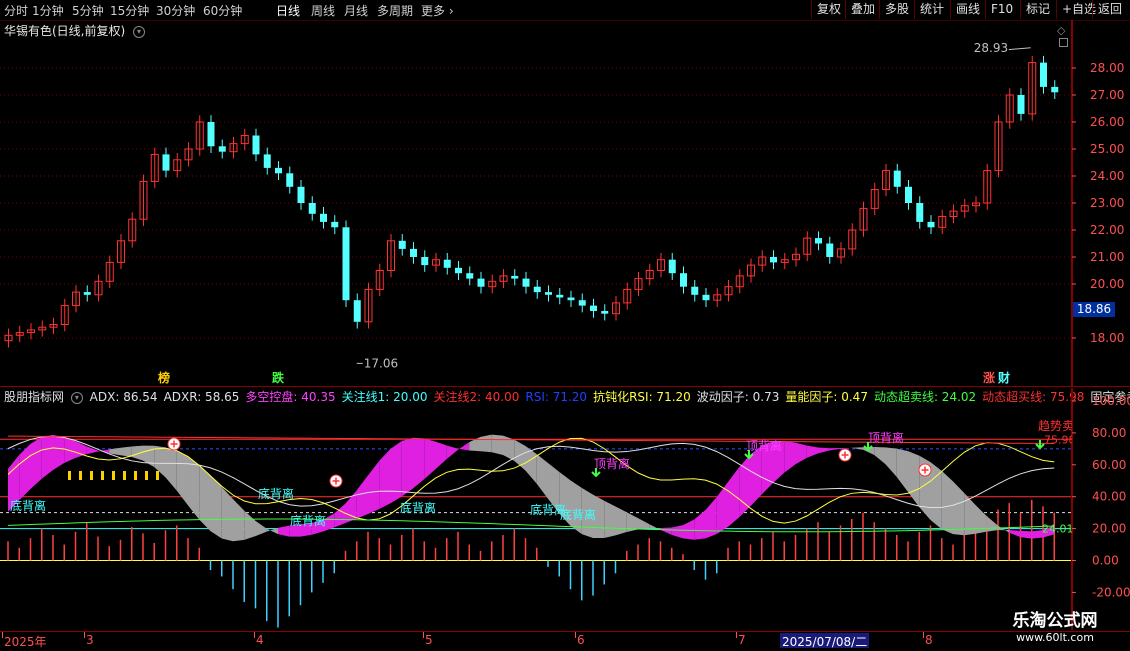  What do you see at coordinates (581, 640) in the screenshot?
I see `date-label-4: 6` at bounding box center [581, 640].